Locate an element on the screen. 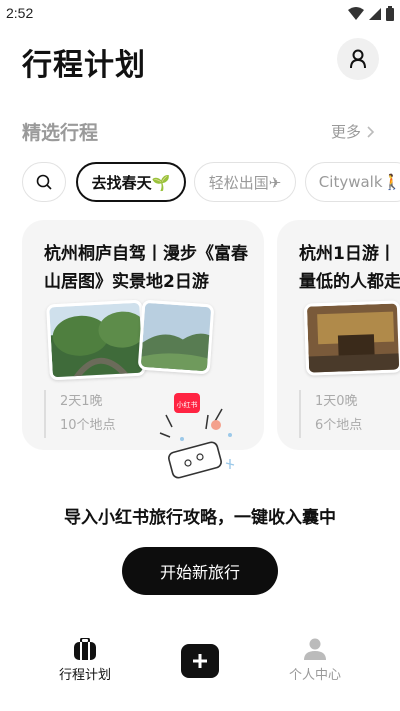 This screenshot has height=711, width=400. trip-card-title-line2: 量低的人都走 is located at coordinates (349, 282).